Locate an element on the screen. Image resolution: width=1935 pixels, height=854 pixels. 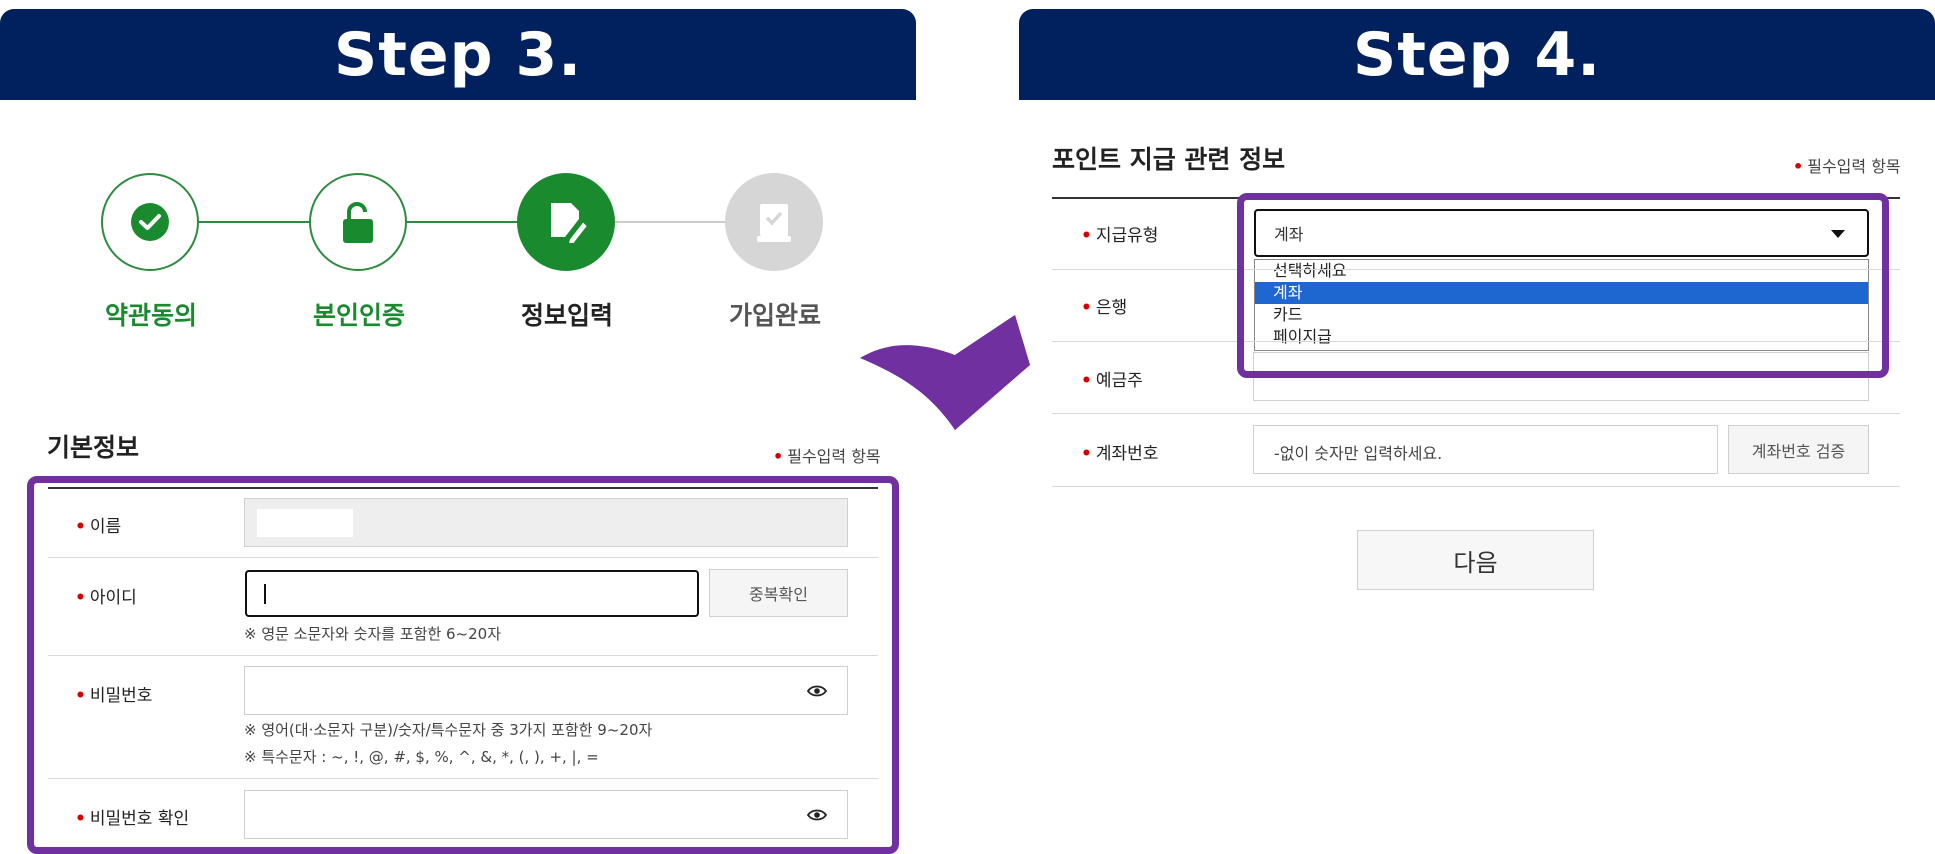
progress-step-verify is located at coordinates (358, 222).